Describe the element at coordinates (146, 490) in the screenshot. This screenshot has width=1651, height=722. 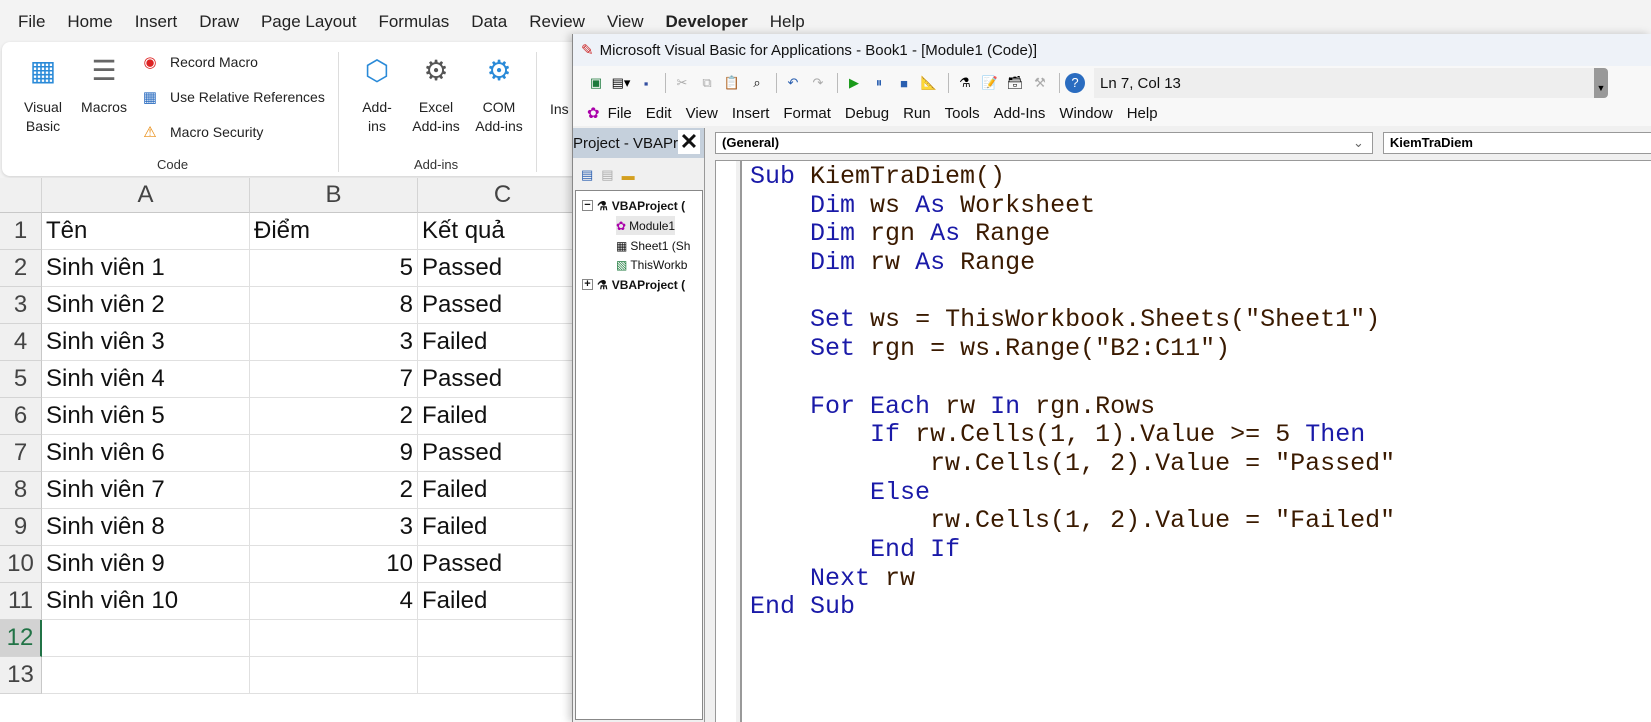
I see `cell-a8: Sinh viên 7` at that location.